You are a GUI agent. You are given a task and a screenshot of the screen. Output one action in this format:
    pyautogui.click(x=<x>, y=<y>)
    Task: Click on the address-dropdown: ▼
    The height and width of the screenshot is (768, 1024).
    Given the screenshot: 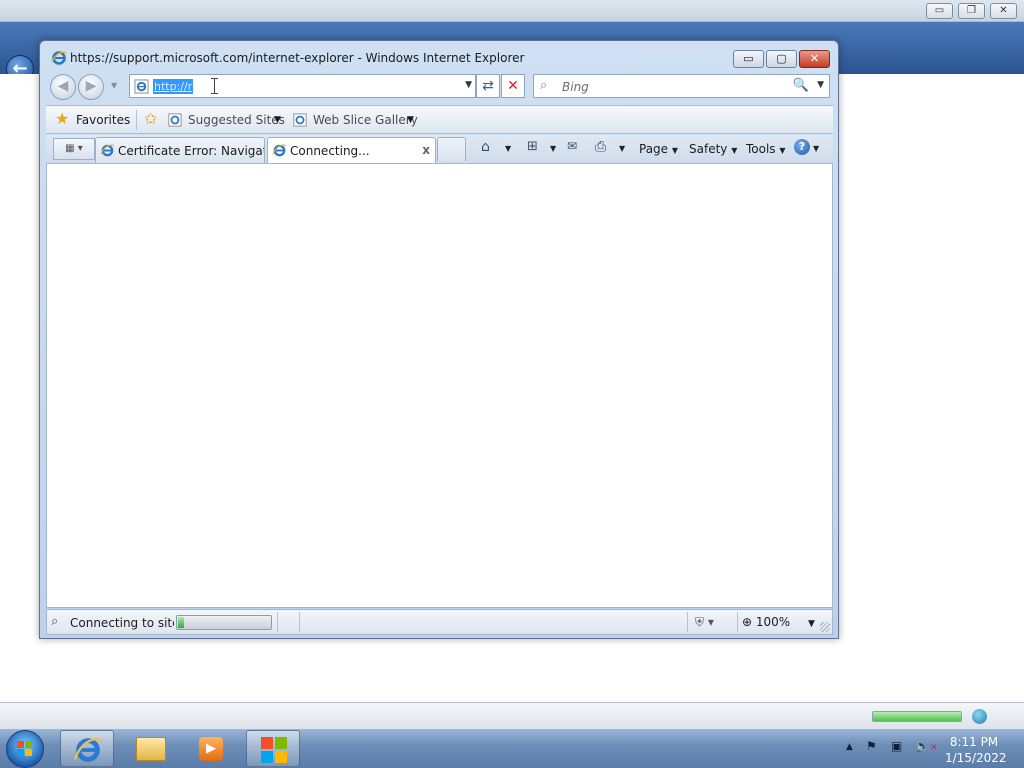 What is the action you would take?
    pyautogui.click(x=468, y=85)
    